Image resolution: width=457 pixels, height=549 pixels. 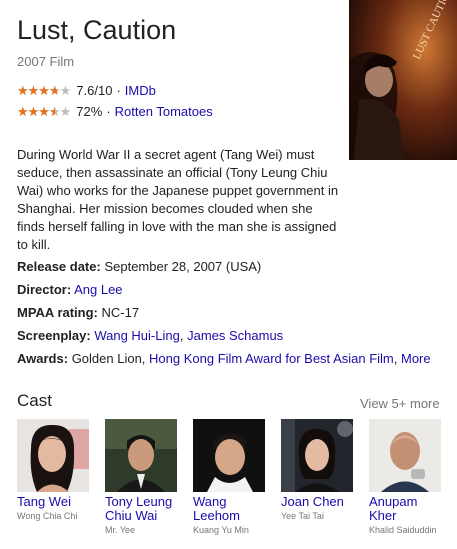 I want to click on awards-text: Golden Lion,, so click(x=108, y=358).